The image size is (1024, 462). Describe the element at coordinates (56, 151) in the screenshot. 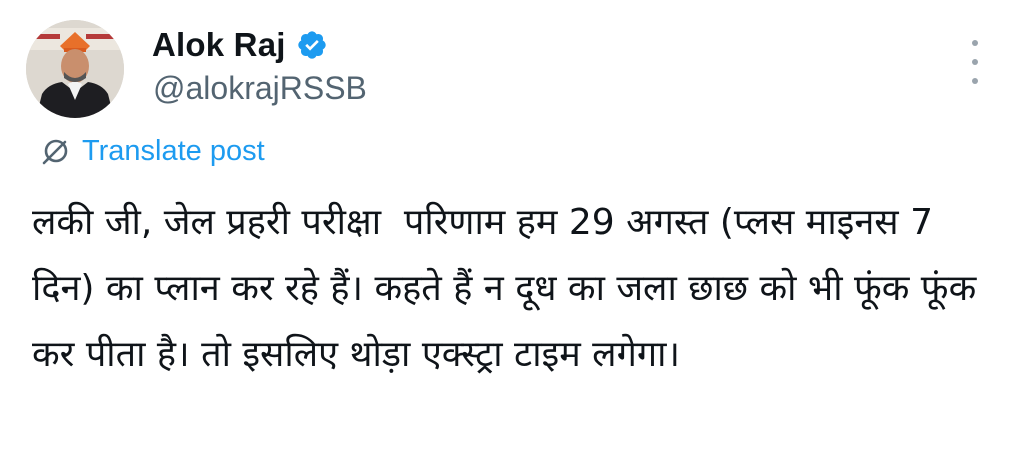

I see `translate-globe-icon` at that location.